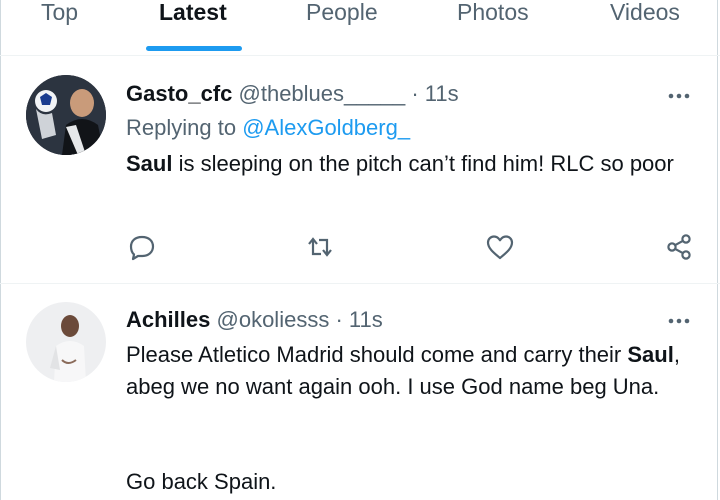 This screenshot has height=500, width=720. What do you see at coordinates (320, 247) in the screenshot?
I see `retweet-icon` at bounding box center [320, 247].